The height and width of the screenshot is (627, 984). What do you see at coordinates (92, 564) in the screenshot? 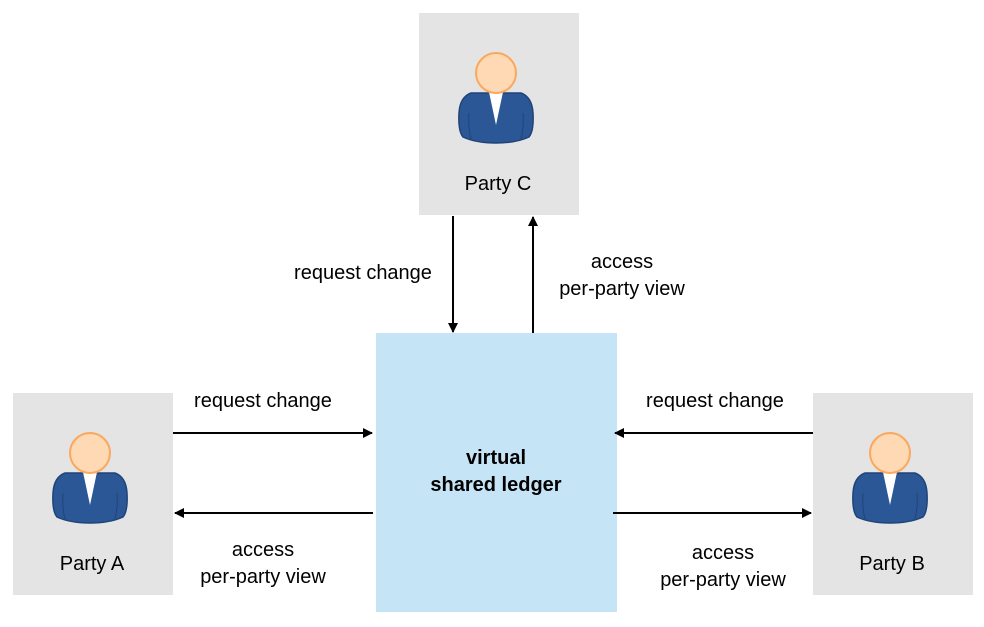
I see `party-a-label: Party A` at bounding box center [92, 564].